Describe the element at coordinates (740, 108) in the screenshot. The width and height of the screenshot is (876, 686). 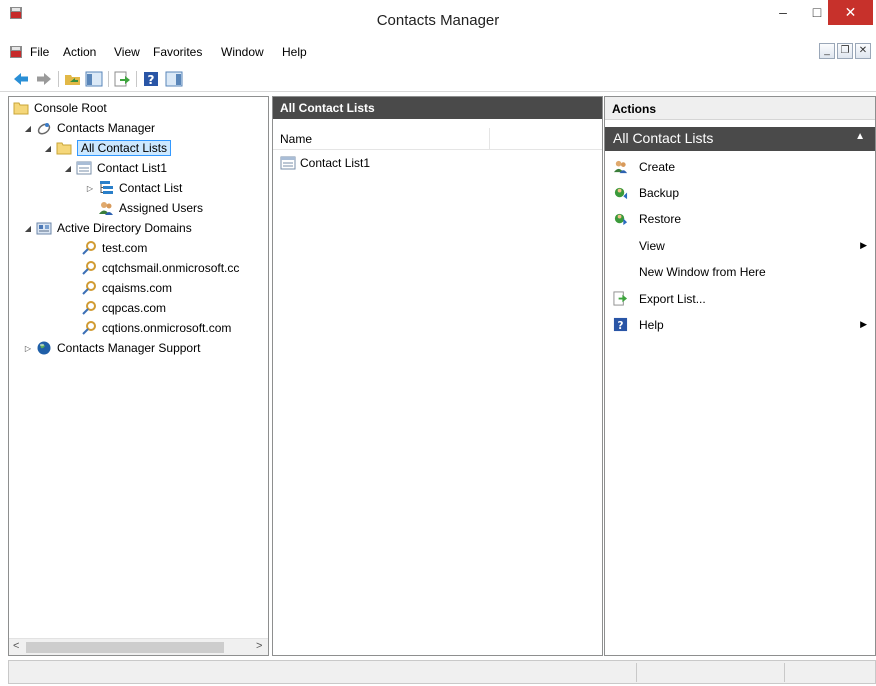
I see `actions-header: Actions` at that location.